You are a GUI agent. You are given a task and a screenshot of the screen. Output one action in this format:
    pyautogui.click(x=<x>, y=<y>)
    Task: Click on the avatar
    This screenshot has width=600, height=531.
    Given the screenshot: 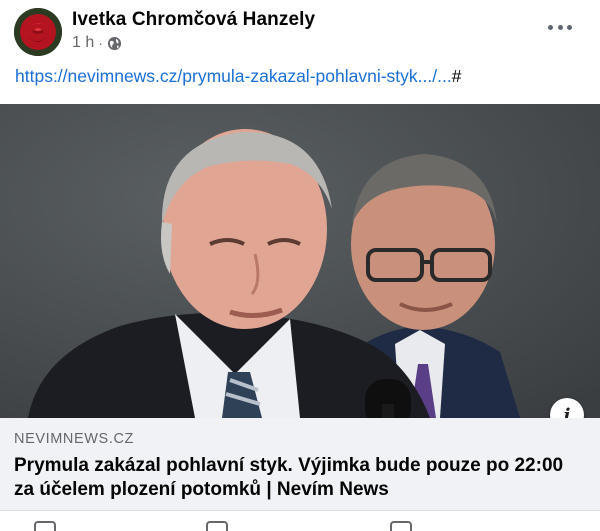 What is the action you would take?
    pyautogui.click(x=38, y=32)
    